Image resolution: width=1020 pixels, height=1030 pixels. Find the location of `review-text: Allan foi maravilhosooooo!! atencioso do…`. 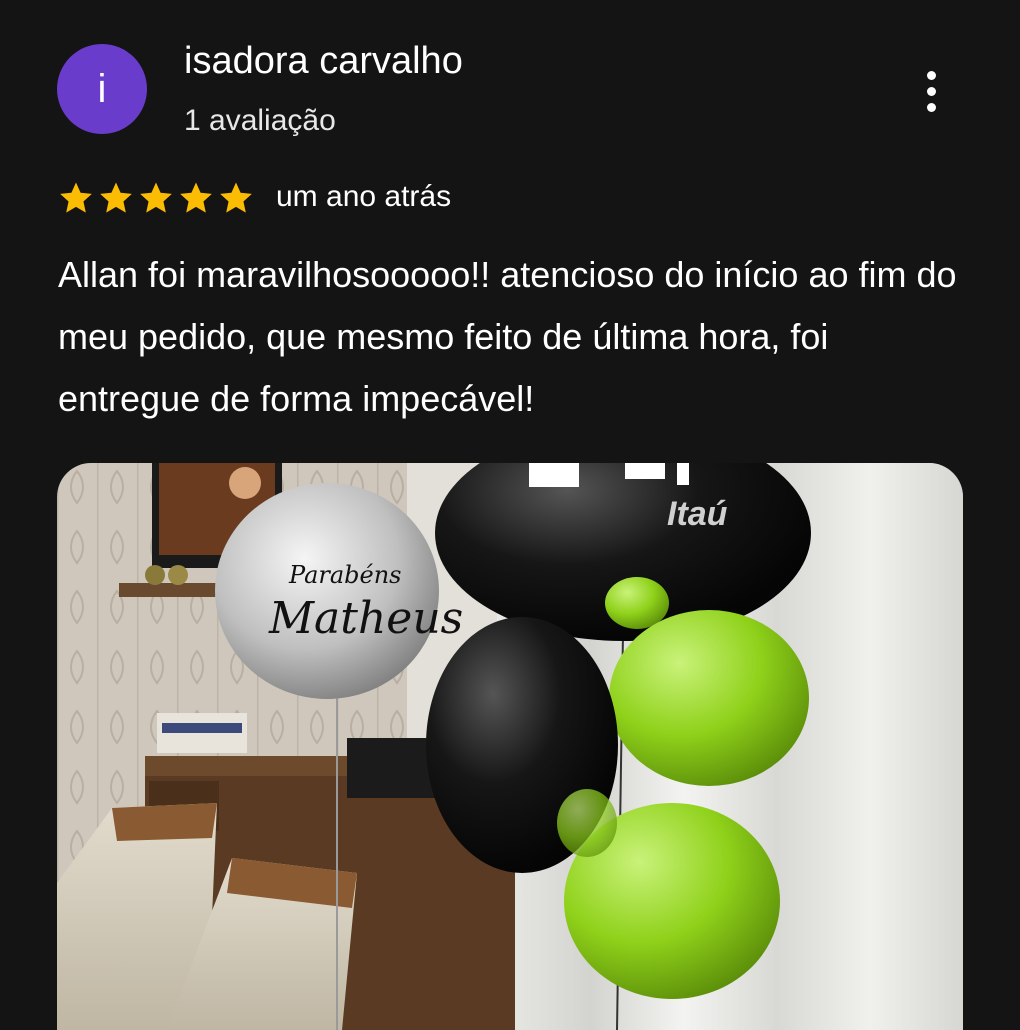

review-text: Allan foi maravilhosooooo!! atencioso do… is located at coordinates (507, 336).